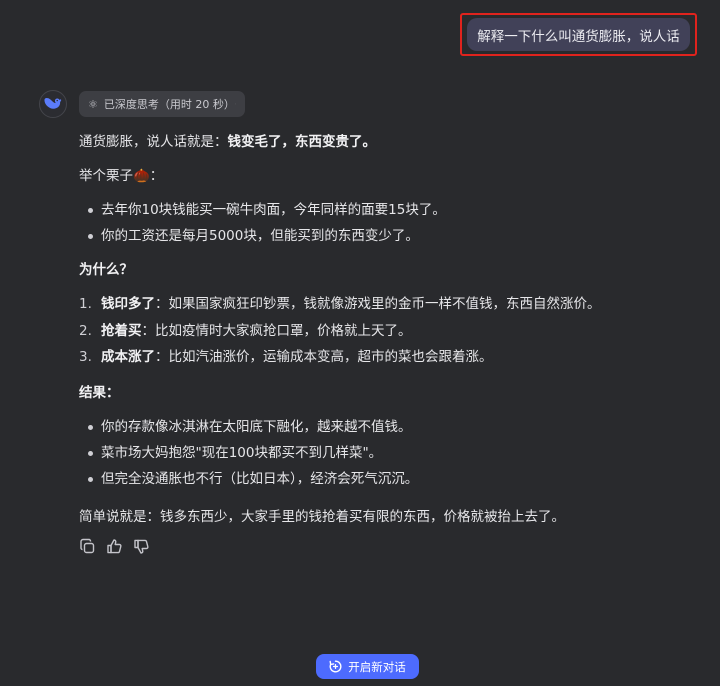  I want to click on reason-bold: 抢着买, so click(121, 330).